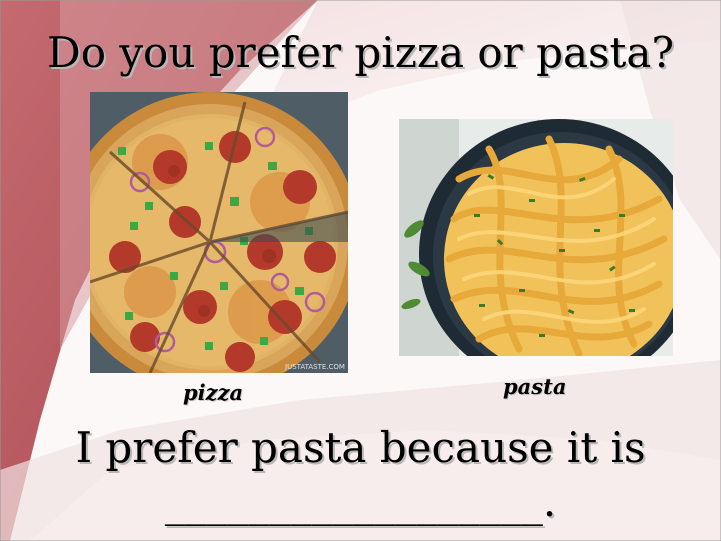  What do you see at coordinates (360, 52) in the screenshot?
I see `slide-title: Do you prefer pizza or pasta?` at bounding box center [360, 52].